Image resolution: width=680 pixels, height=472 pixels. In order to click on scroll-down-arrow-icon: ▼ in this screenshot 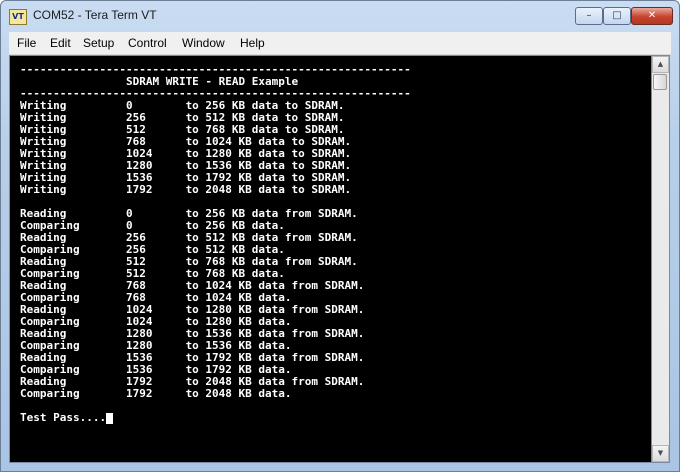, I will do `click(660, 453)`.